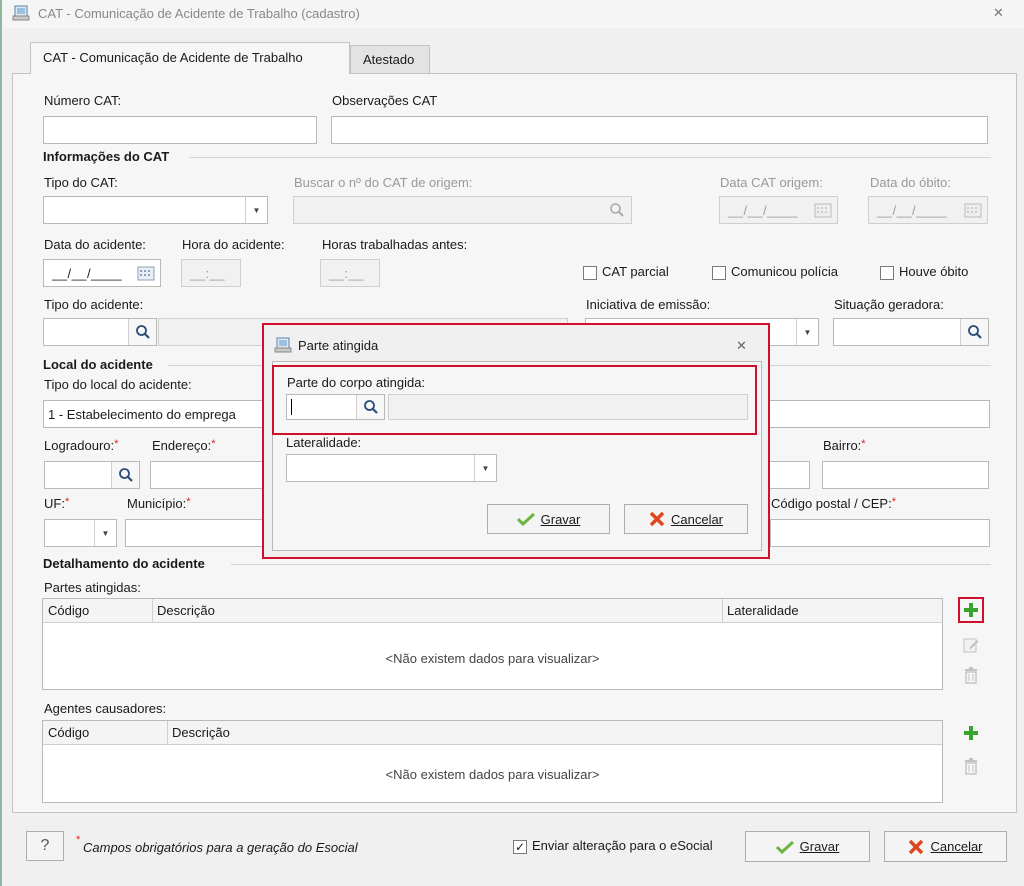  Describe the element at coordinates (180, 130) in the screenshot. I see `numero-cat-input` at that location.